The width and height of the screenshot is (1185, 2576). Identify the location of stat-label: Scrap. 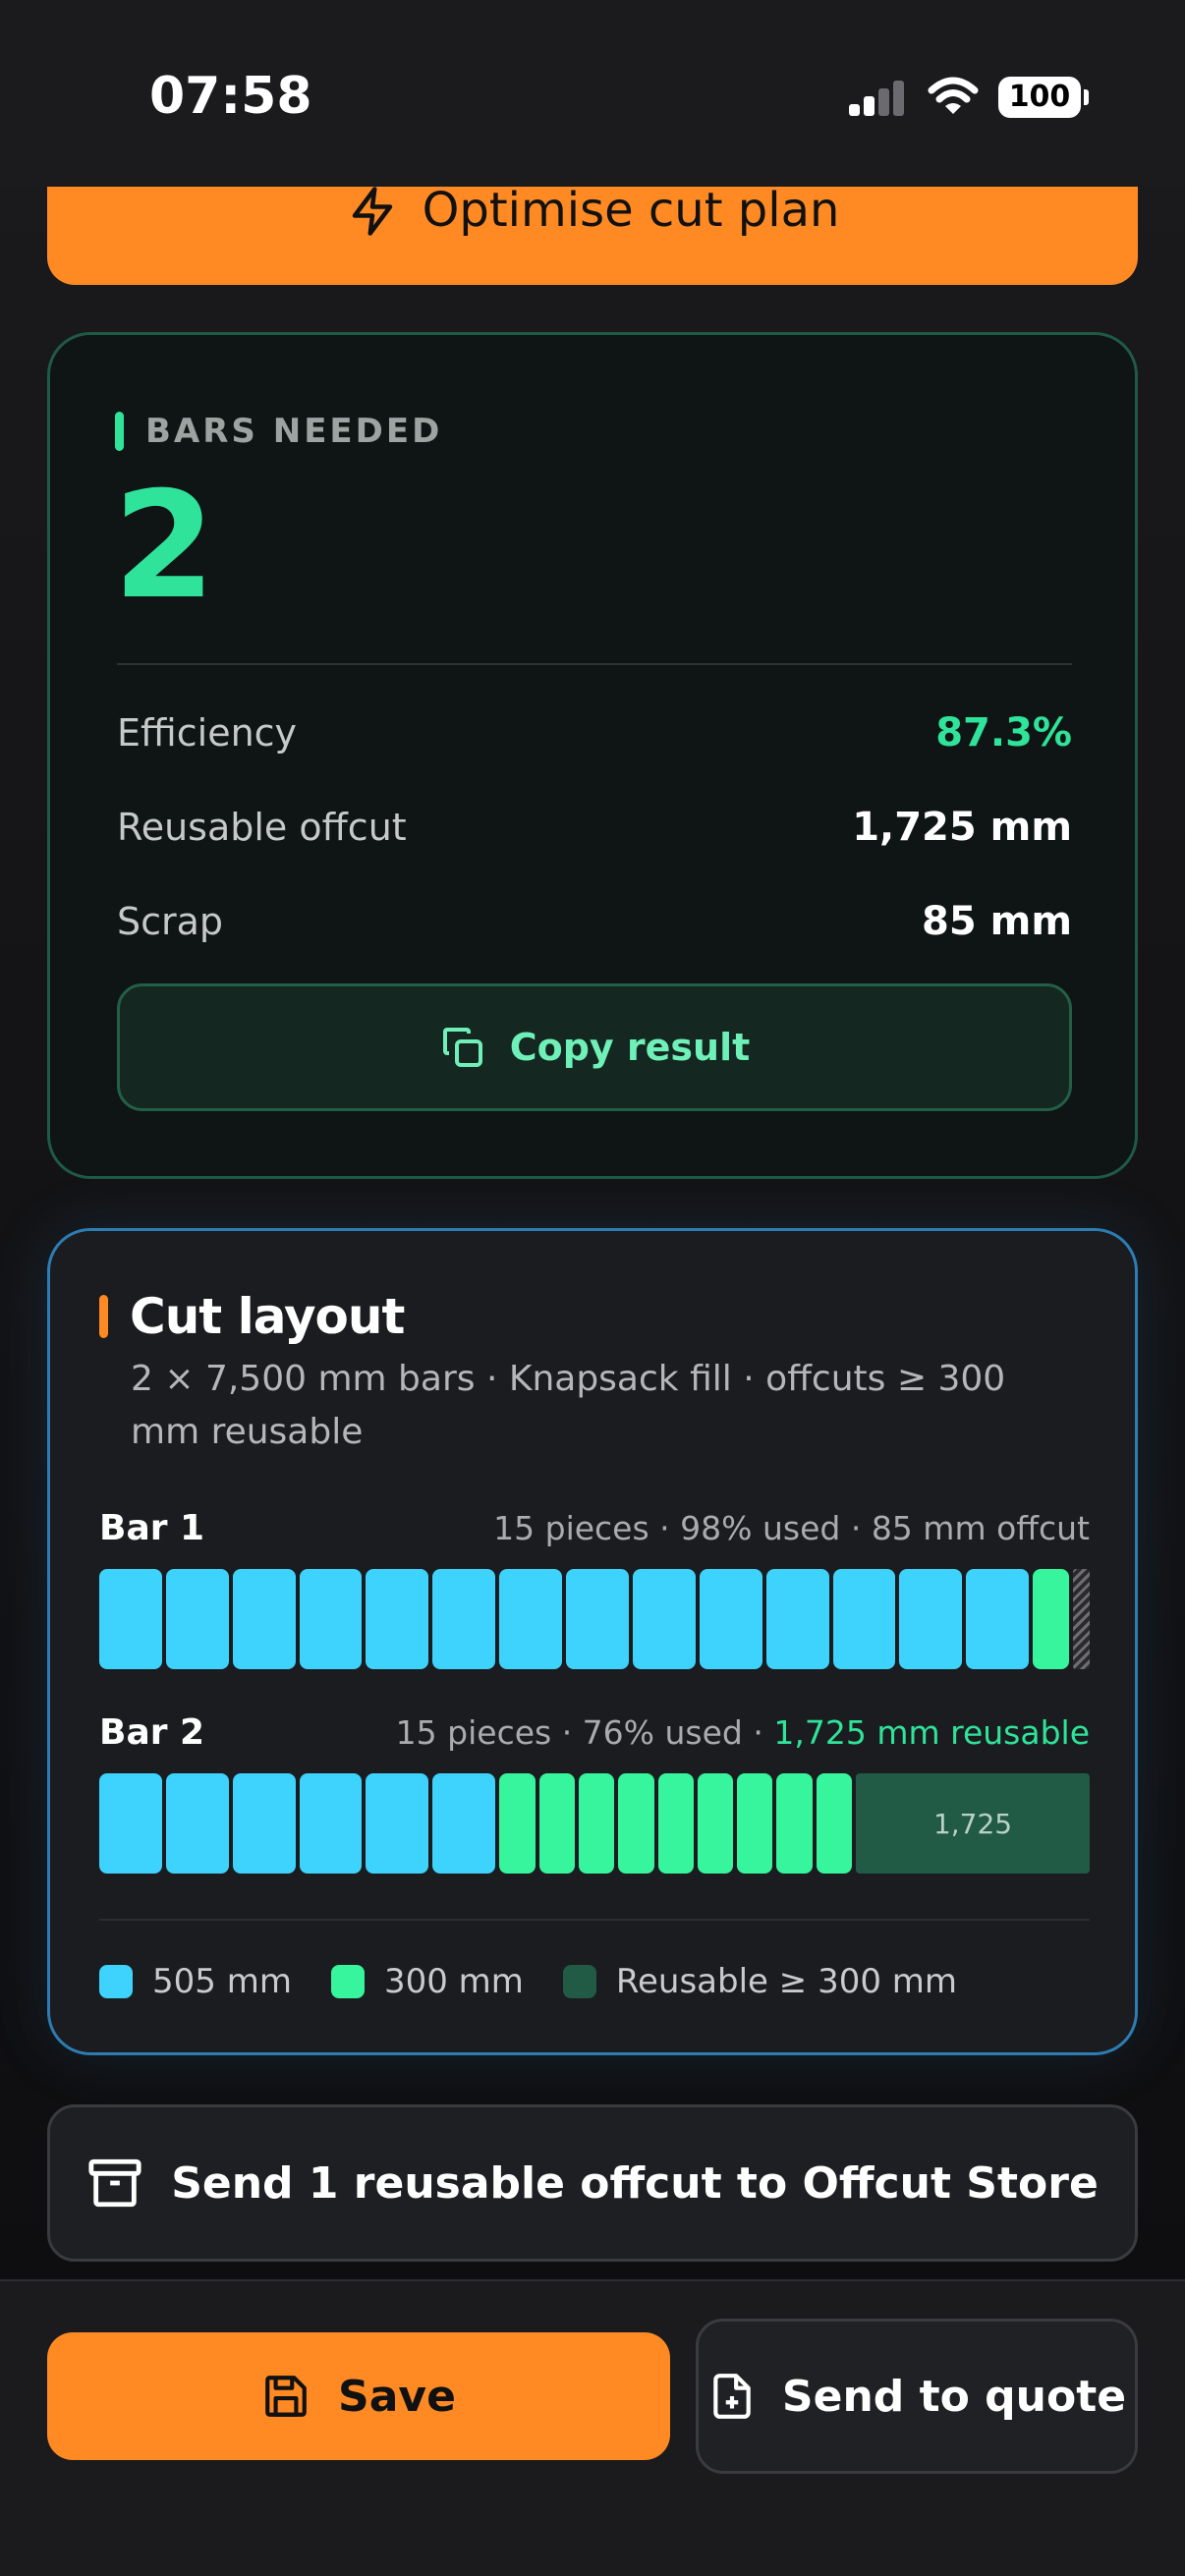
(170, 921).